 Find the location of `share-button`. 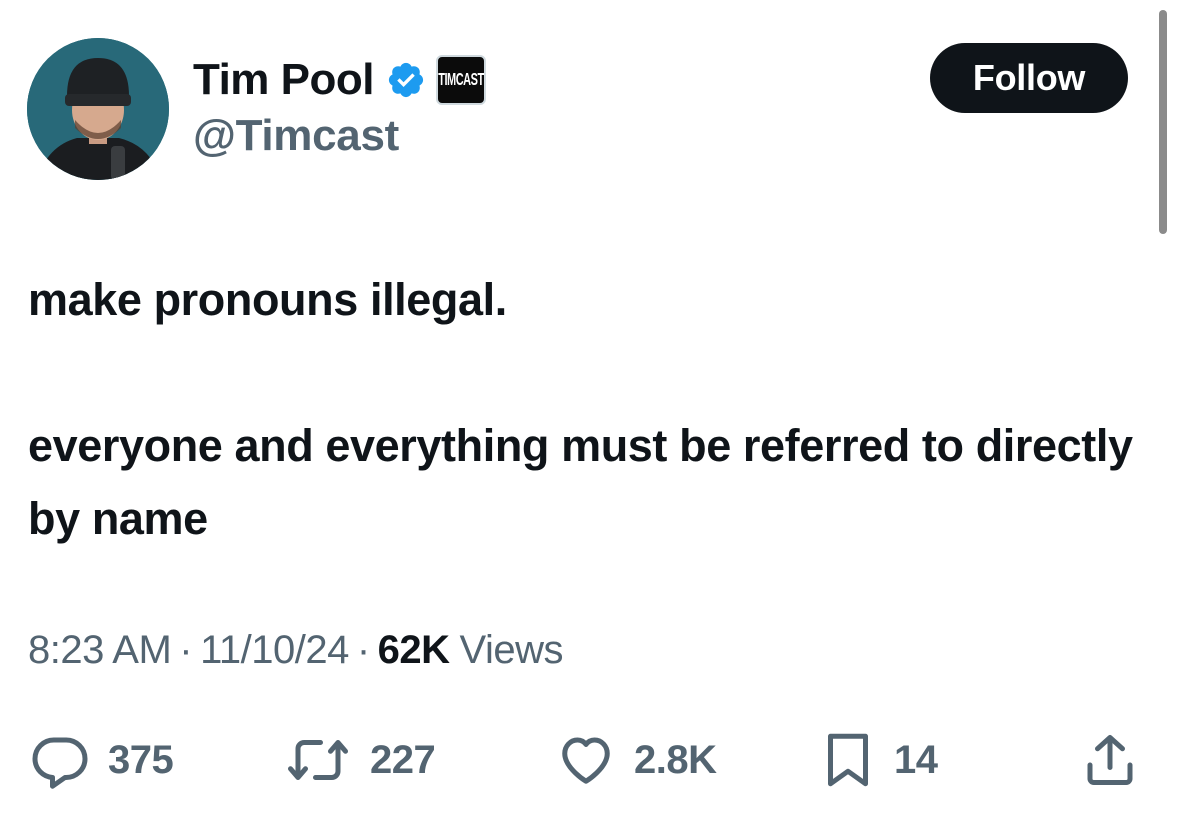

share-button is located at coordinates (1110, 760).